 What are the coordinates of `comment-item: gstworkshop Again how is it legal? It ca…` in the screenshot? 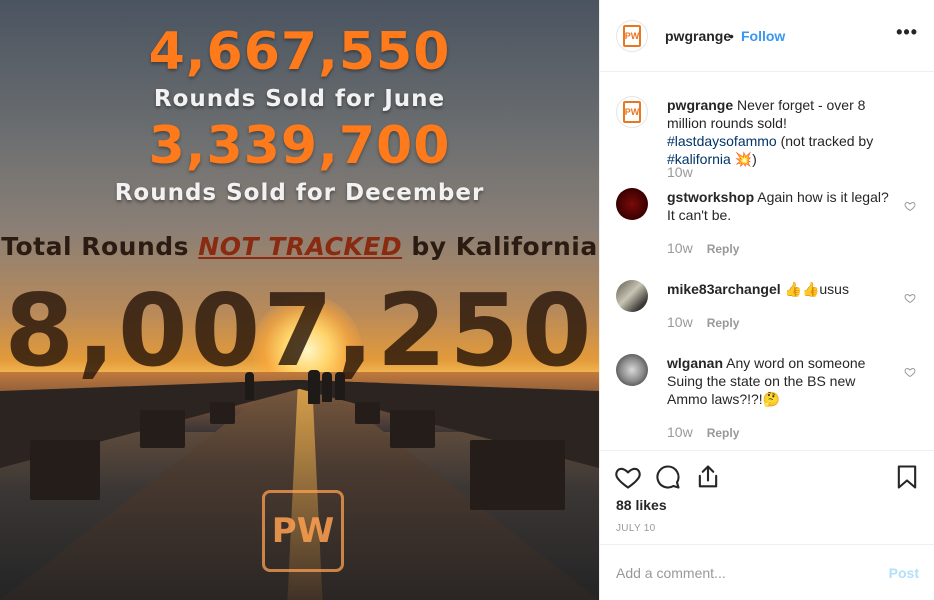 It's located at (766, 223).